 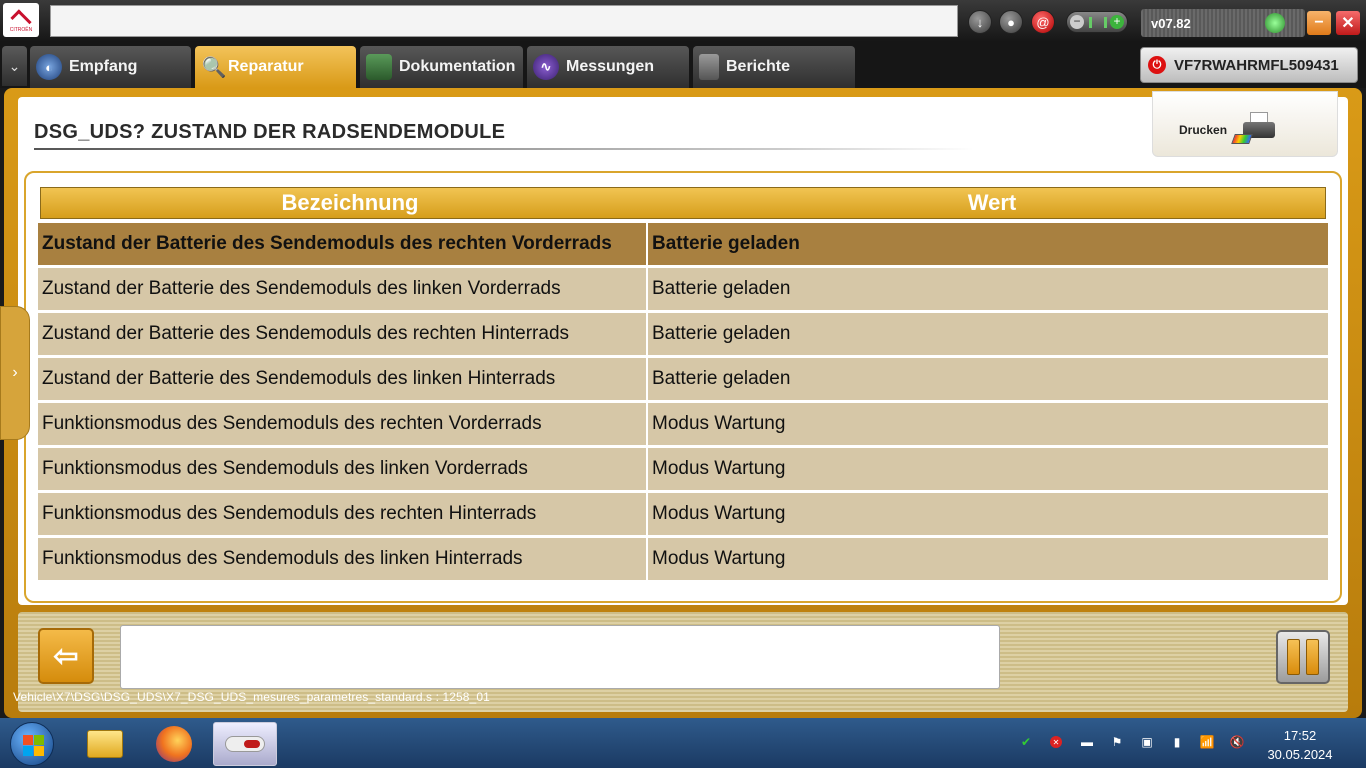 What do you see at coordinates (1056, 742) in the screenshot?
I see `error-icon: ✕` at bounding box center [1056, 742].